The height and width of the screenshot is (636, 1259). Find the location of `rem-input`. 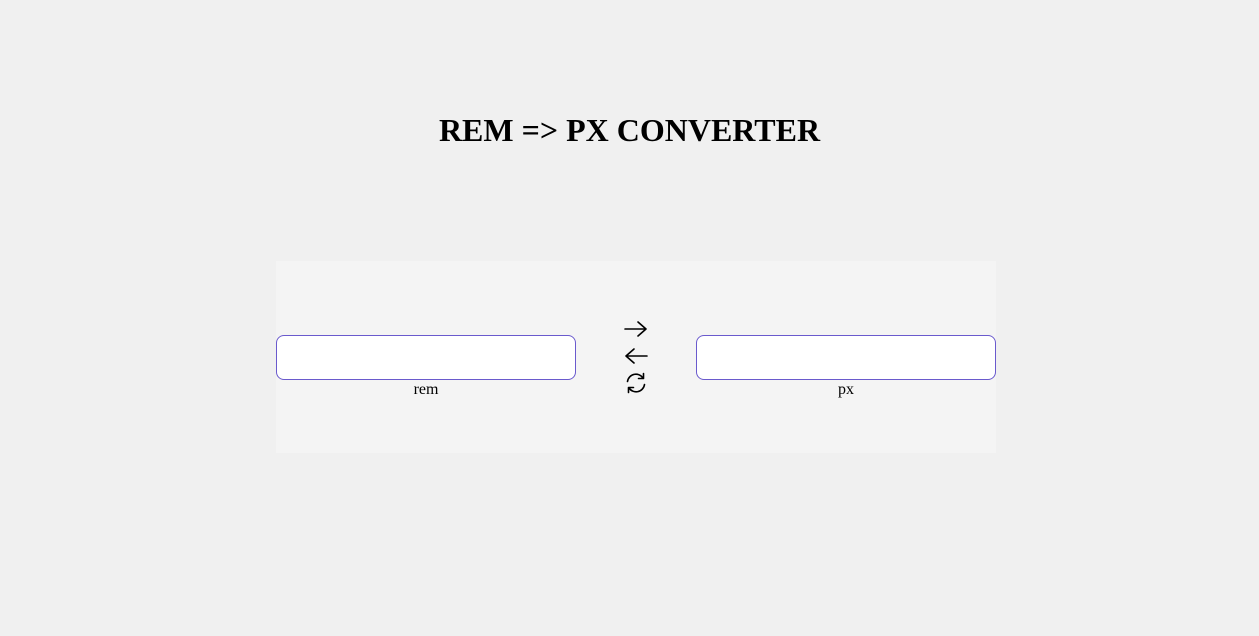

rem-input is located at coordinates (426, 357).